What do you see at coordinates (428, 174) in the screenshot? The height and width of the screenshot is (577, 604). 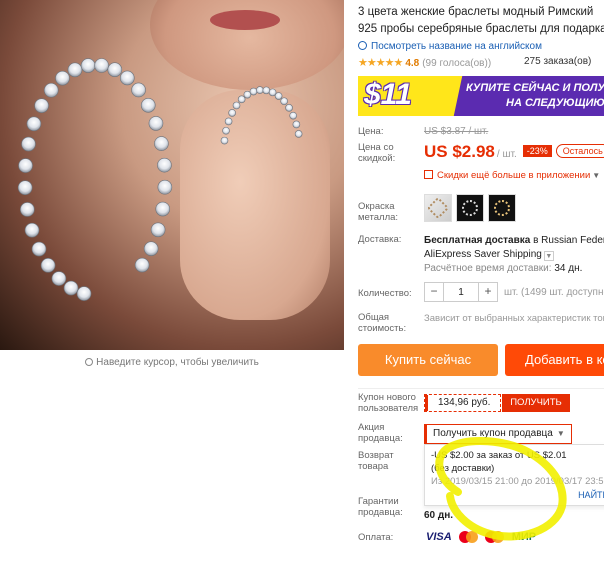 I see `qr-code-icon` at bounding box center [428, 174].